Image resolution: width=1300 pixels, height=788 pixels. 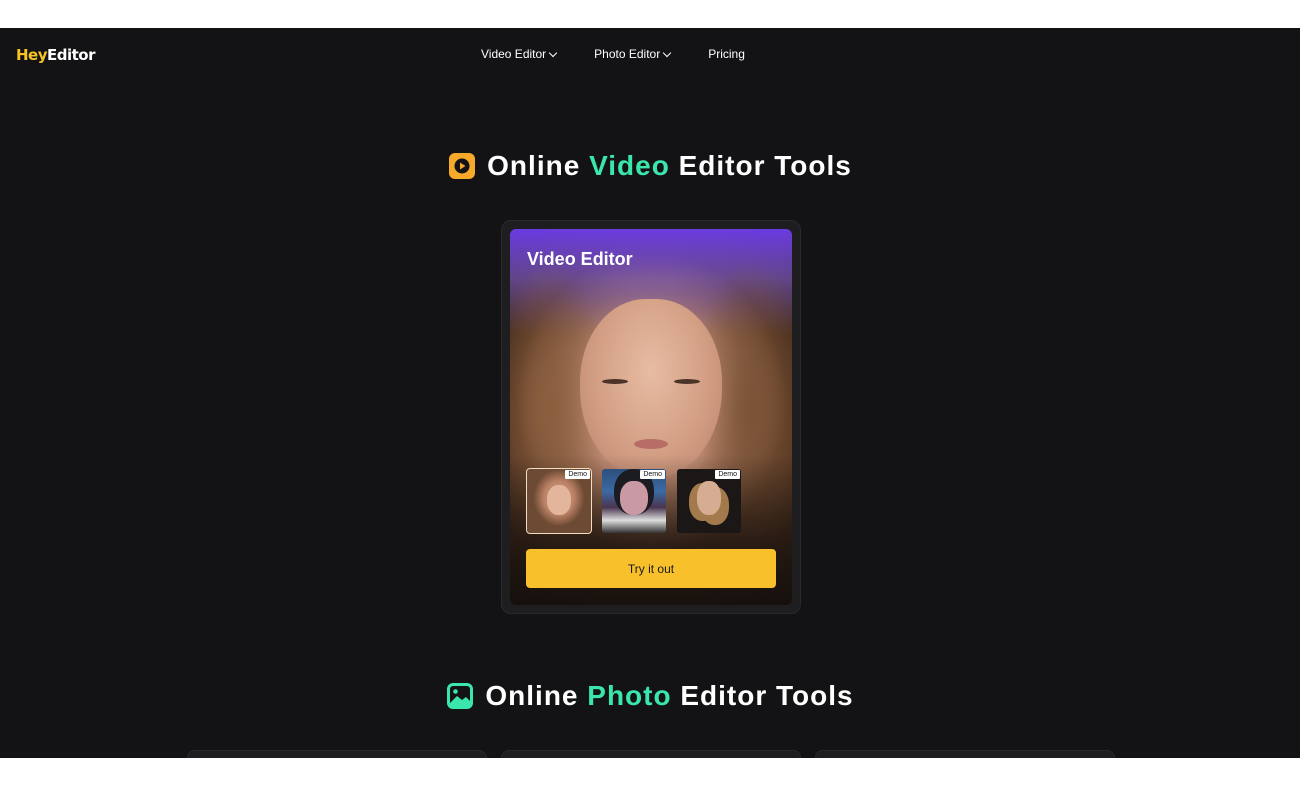 What do you see at coordinates (629, 165) in the screenshot?
I see `video-title-accent: Video` at bounding box center [629, 165].